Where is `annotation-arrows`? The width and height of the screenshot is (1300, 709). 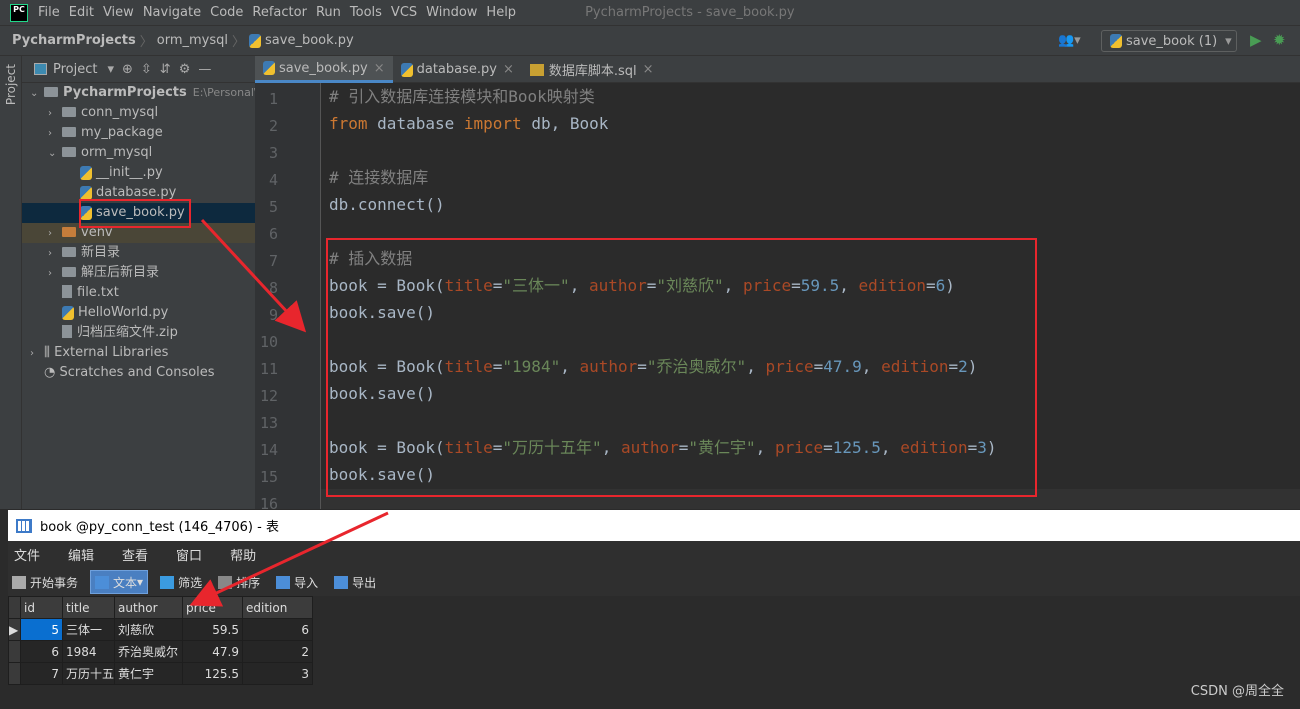
annotation-arrows is located at coordinates (289, 412).